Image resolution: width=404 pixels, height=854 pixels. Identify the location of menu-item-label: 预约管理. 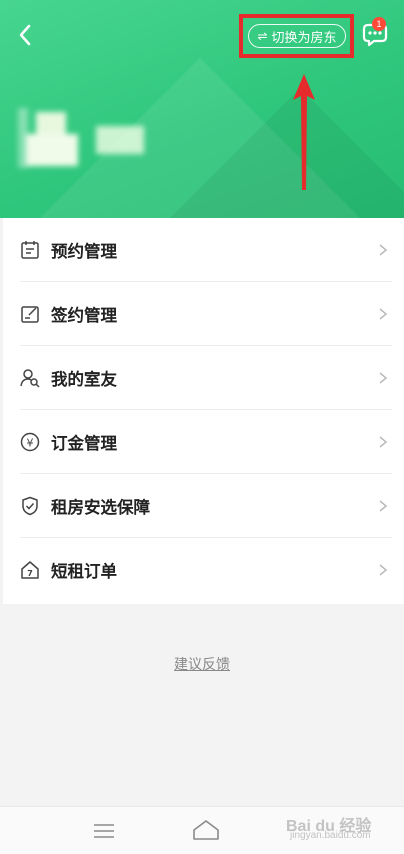
(84, 251).